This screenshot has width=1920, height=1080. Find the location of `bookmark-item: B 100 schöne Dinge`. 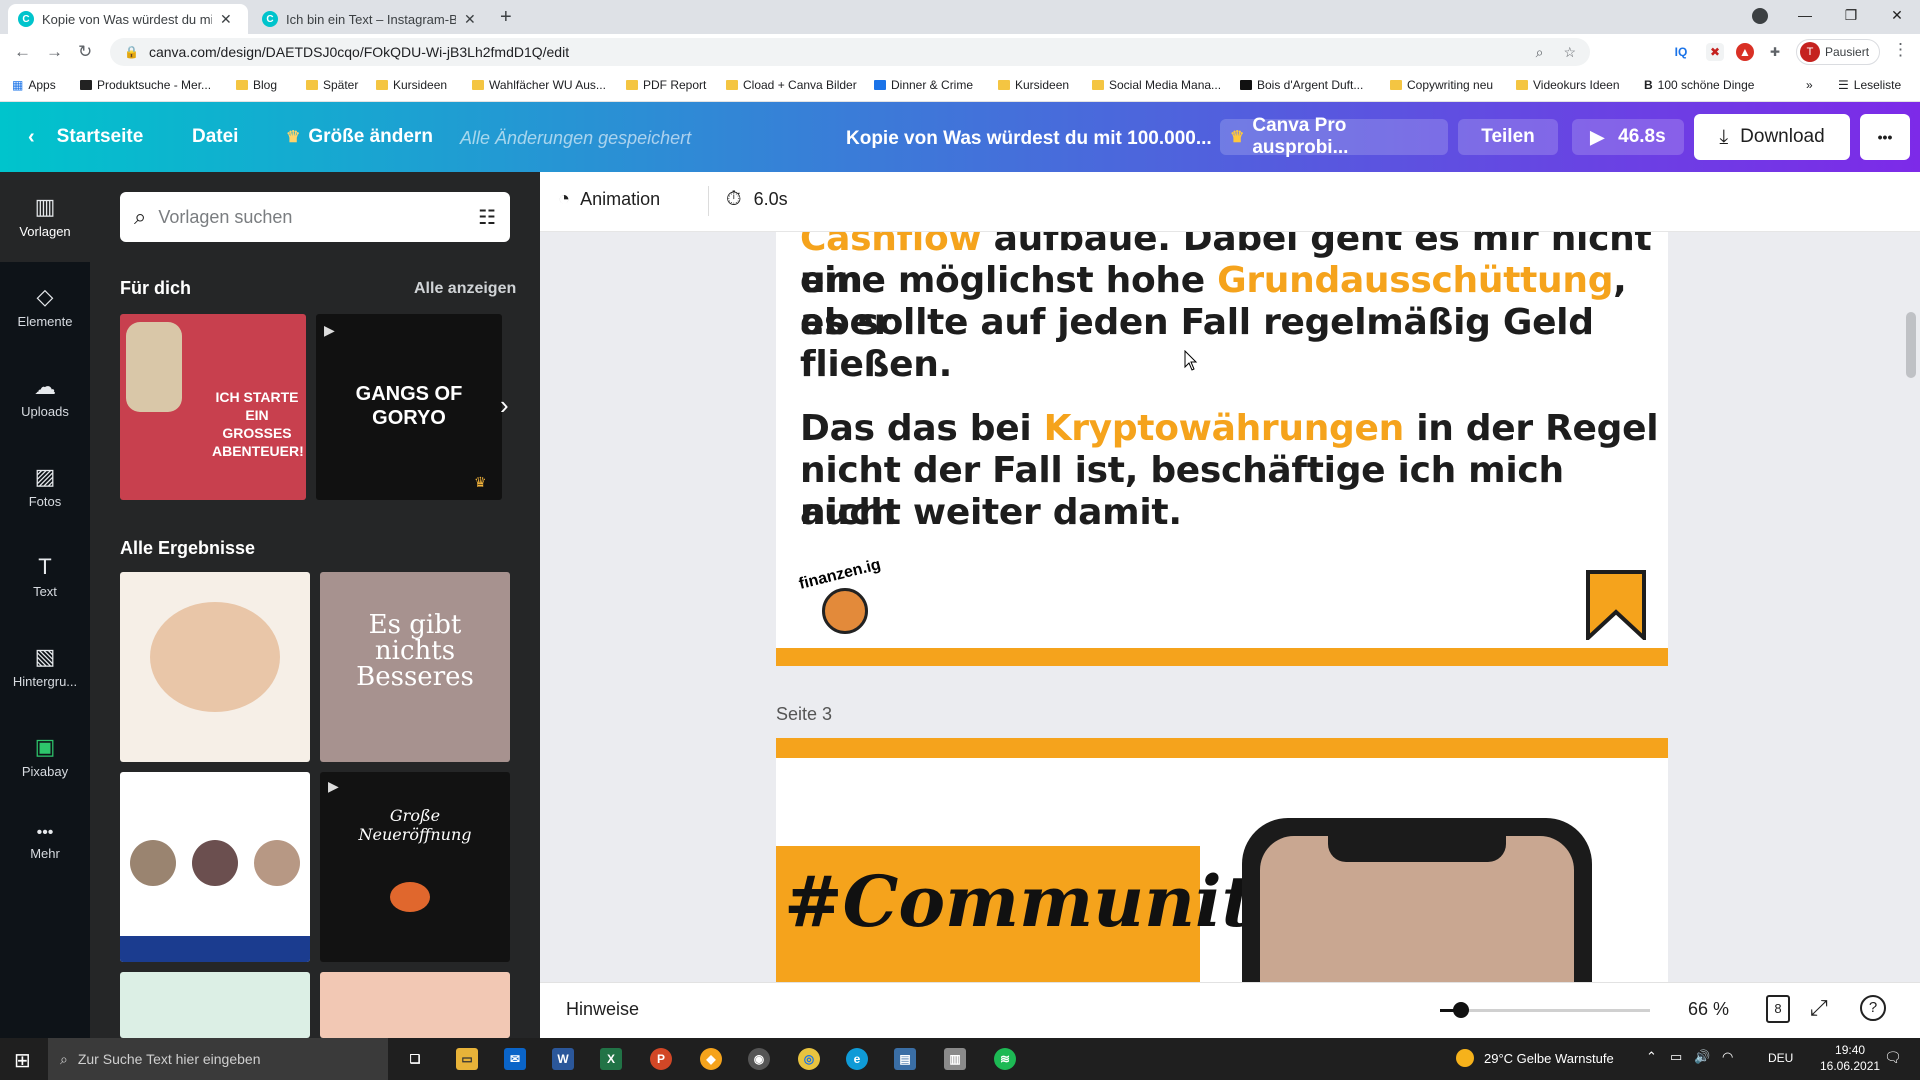

bookmark-item: B 100 schöne Dinge is located at coordinates (1699, 85).